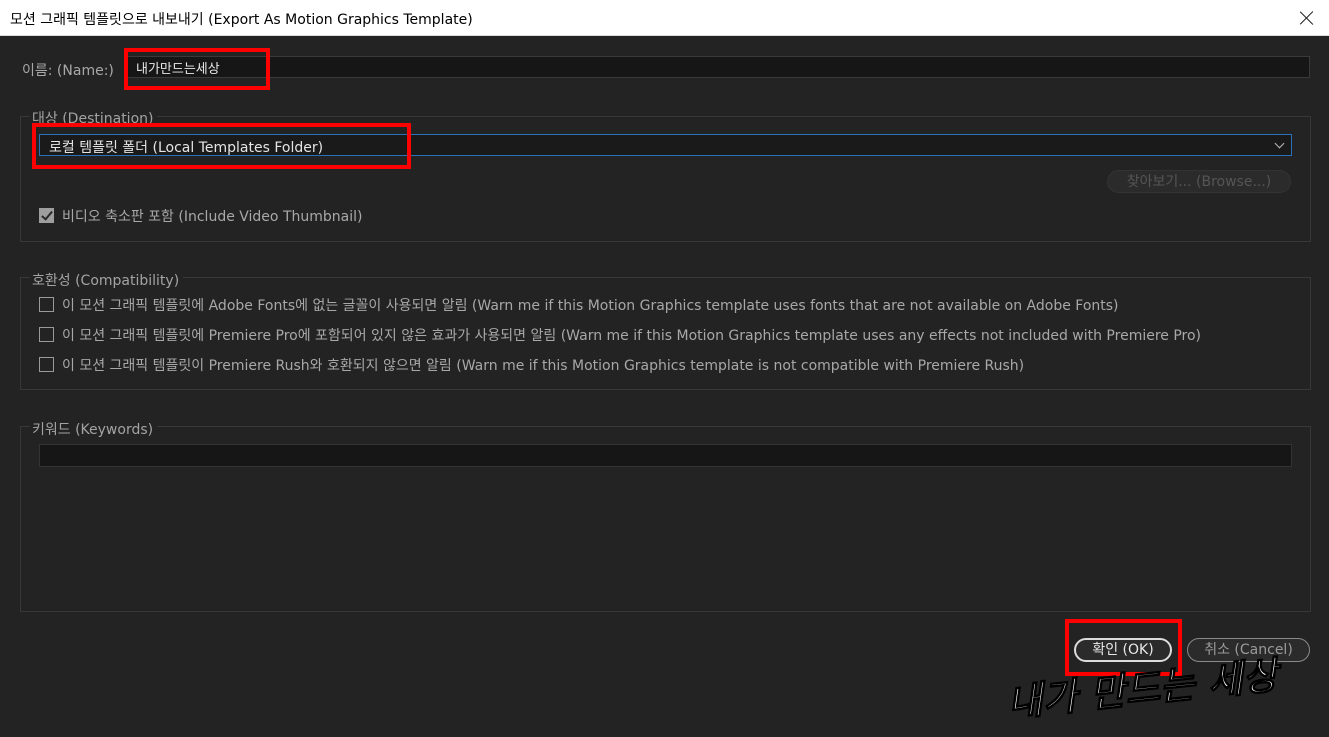 Image resolution: width=1329 pixels, height=737 pixels. I want to click on browse-button: 찾아보기... (Browse...), so click(1199, 181).